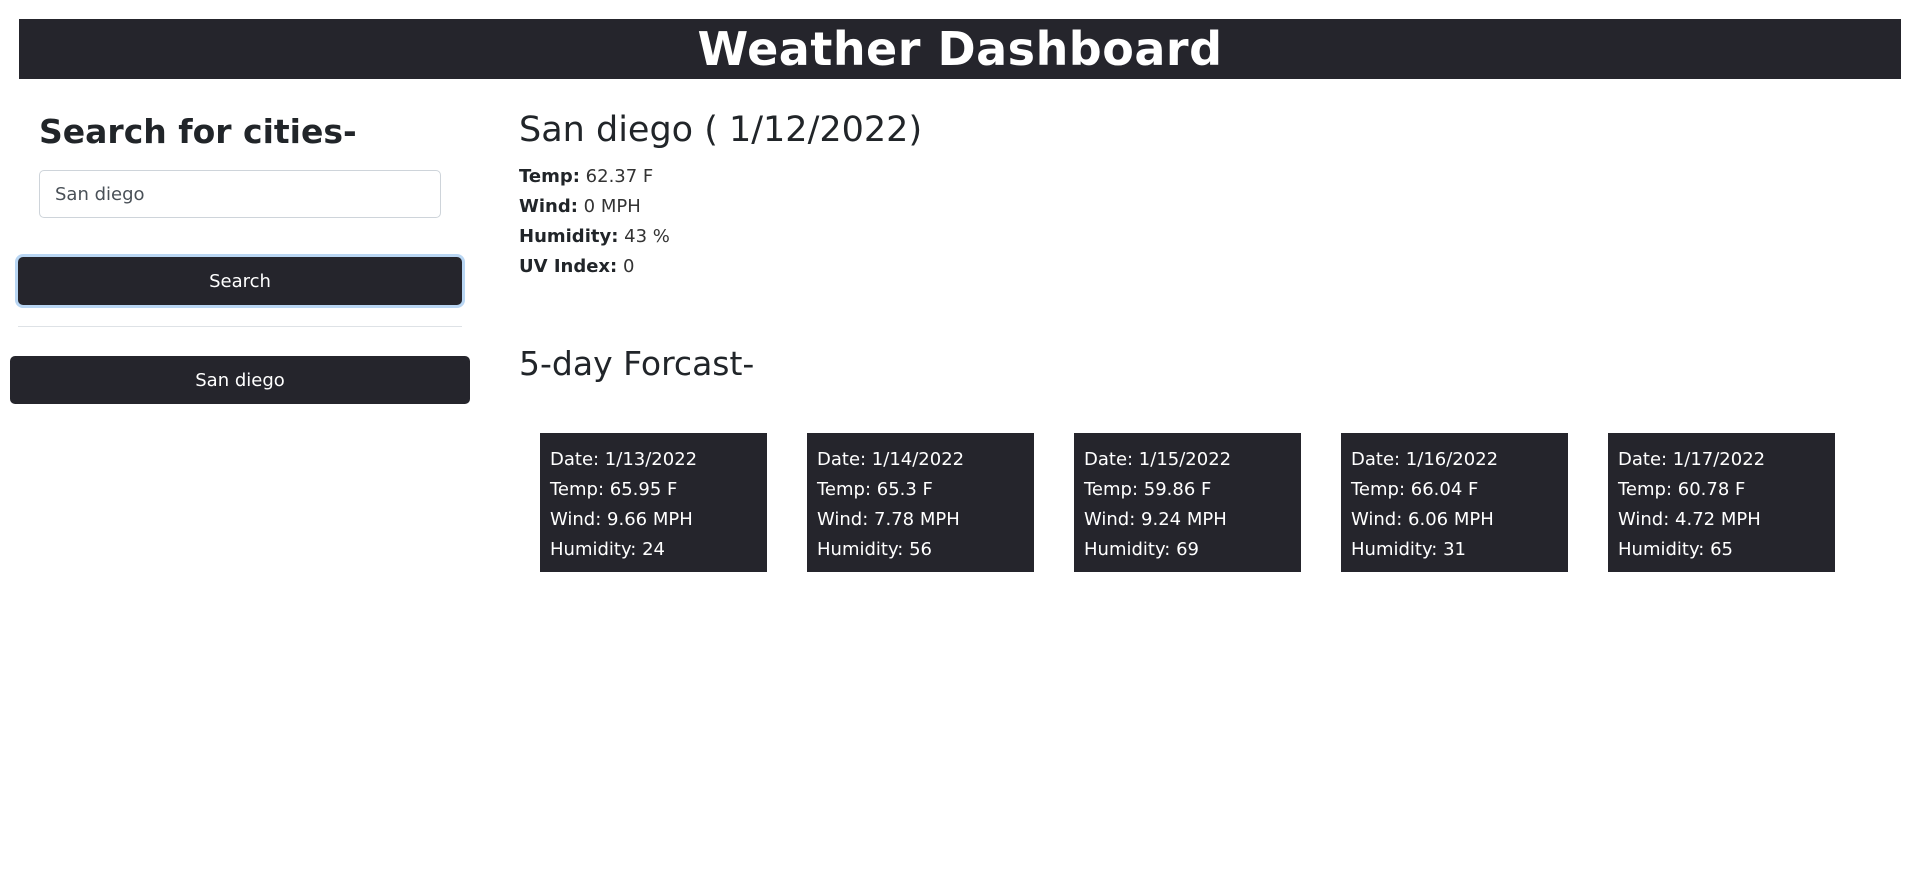  What do you see at coordinates (888, 519) in the screenshot?
I see `forecast-wind: Wind: 7.78 MPH` at bounding box center [888, 519].